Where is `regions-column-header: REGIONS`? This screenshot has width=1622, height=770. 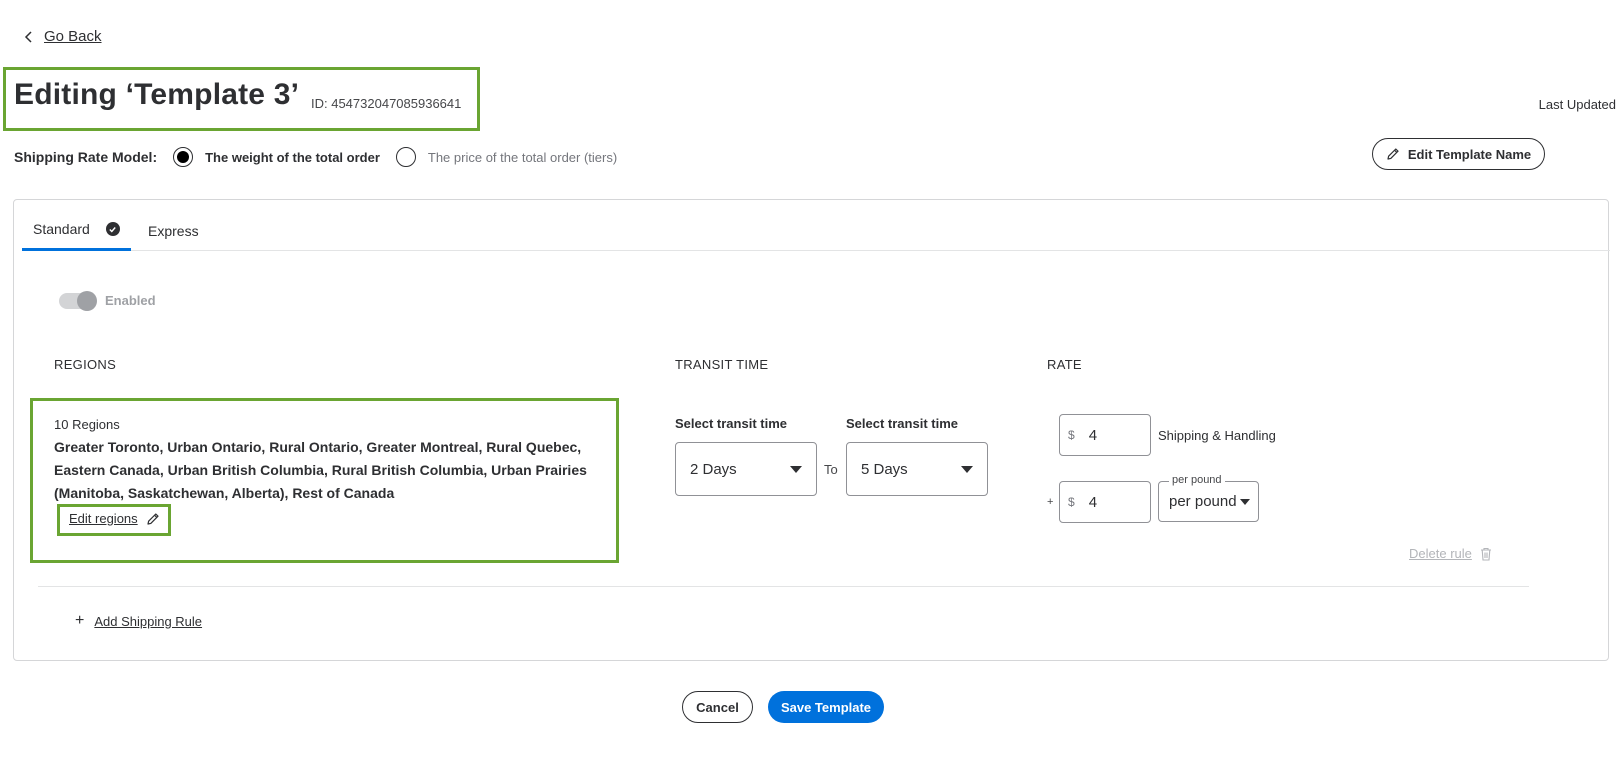 regions-column-header: REGIONS is located at coordinates (85, 364).